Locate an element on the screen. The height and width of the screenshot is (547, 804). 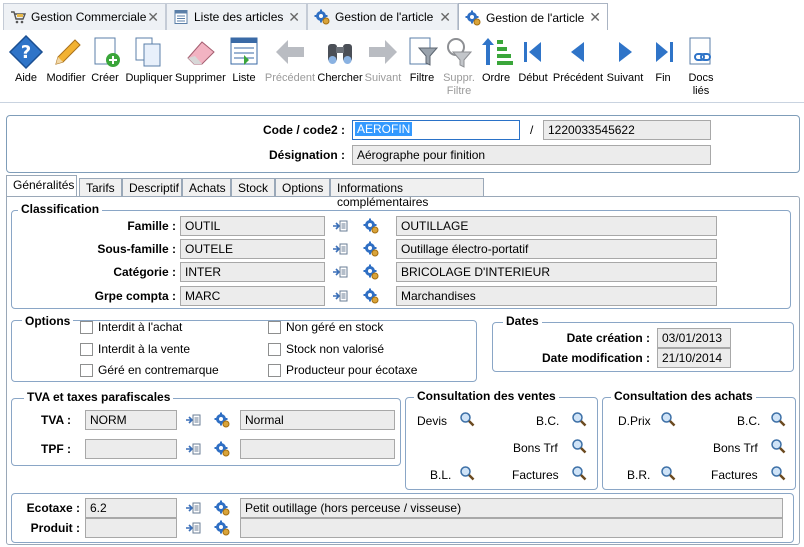
grpe-compta-desc: Marchandises is located at coordinates (556, 296).